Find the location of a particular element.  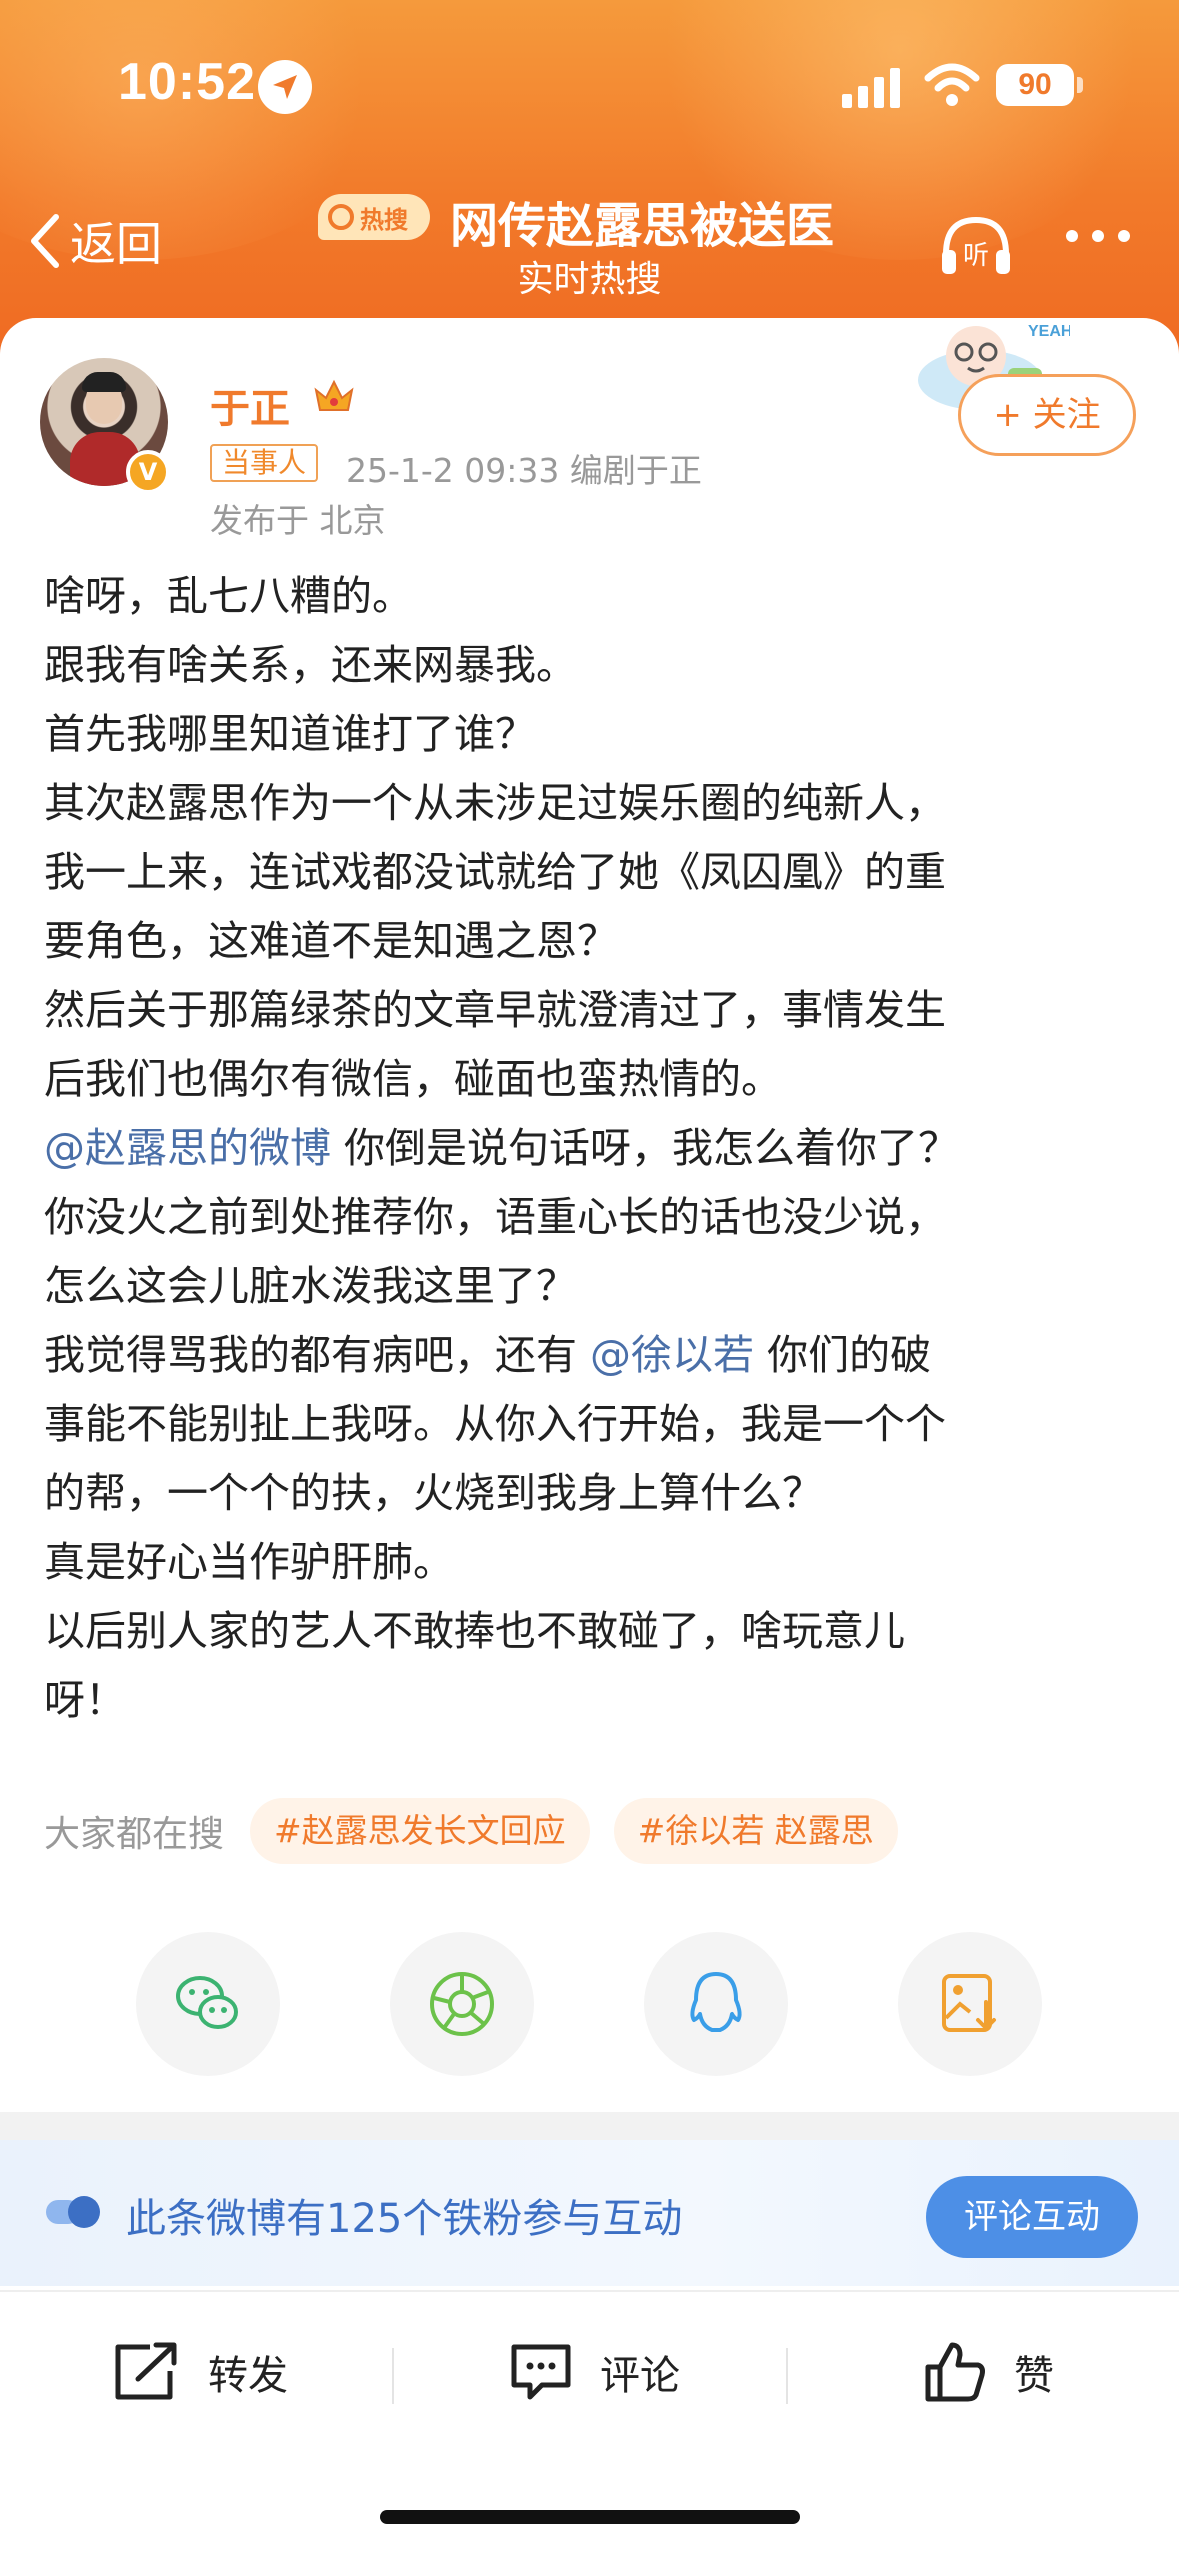

post-line-mention: @赵露思的微博 你倒是说句话呀，我怎么着你了？ is located at coordinates (594, 1148).